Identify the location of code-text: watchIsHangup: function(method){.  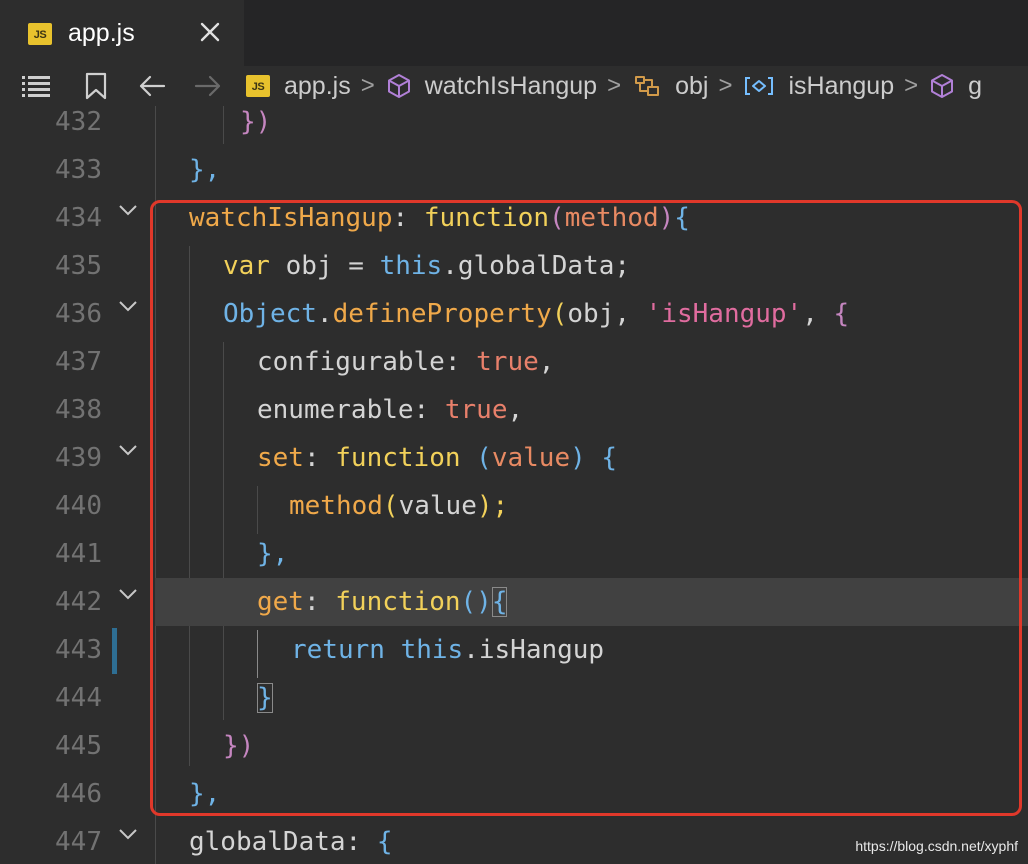
(439, 218).